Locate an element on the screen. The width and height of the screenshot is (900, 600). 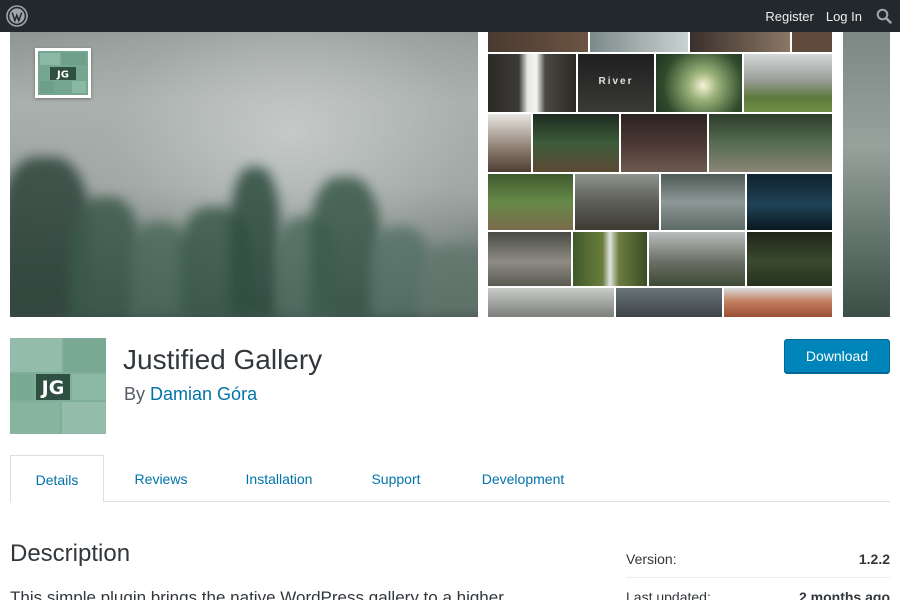
plugin-title: Justified Gallery is located at coordinates (223, 359).